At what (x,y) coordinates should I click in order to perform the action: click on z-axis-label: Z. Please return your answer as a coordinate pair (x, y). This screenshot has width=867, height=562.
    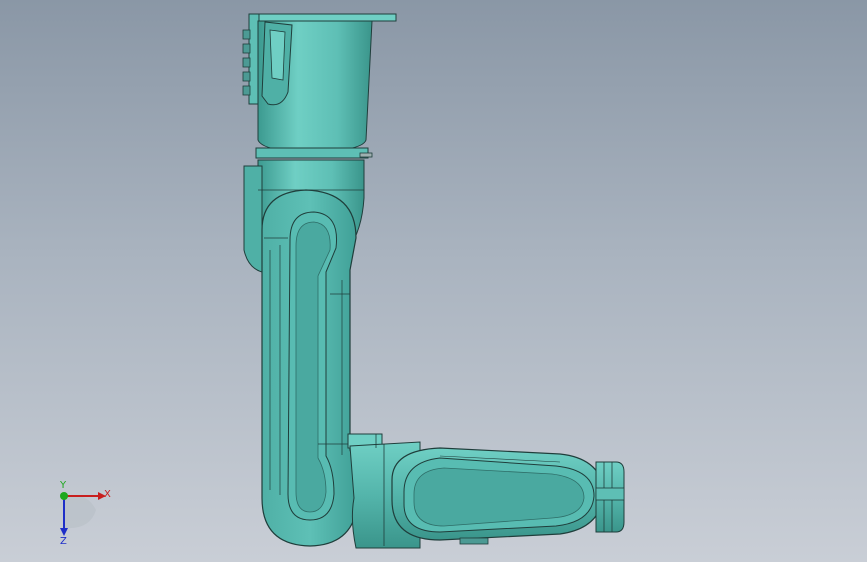
    Looking at the image, I should click on (63, 541).